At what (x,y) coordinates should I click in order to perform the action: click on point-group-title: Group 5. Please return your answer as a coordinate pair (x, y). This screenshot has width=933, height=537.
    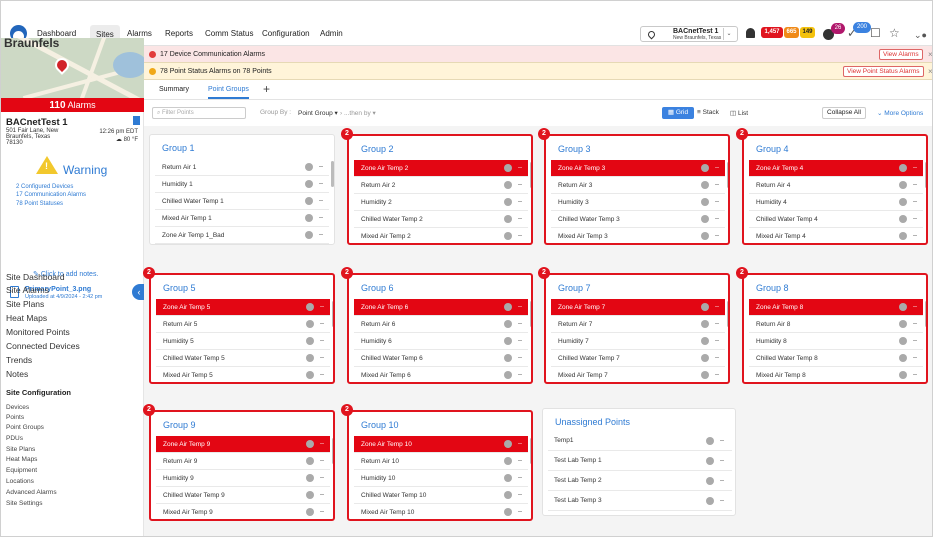
    Looking at the image, I should click on (179, 288).